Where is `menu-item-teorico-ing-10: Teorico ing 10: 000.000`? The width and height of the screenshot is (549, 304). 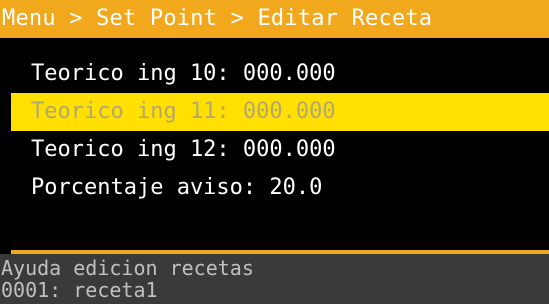
menu-item-teorico-ing-10: Teorico ing 10: 000.000 is located at coordinates (280, 74).